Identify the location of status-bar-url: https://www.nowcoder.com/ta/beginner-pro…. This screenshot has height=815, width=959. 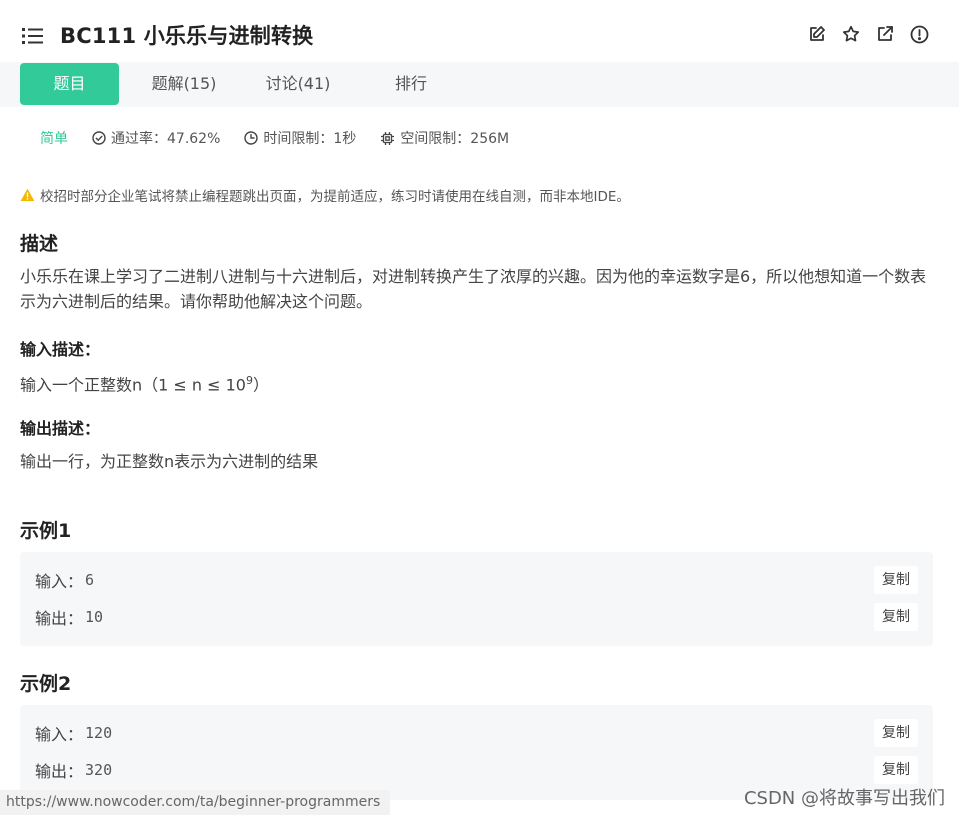
(195, 802).